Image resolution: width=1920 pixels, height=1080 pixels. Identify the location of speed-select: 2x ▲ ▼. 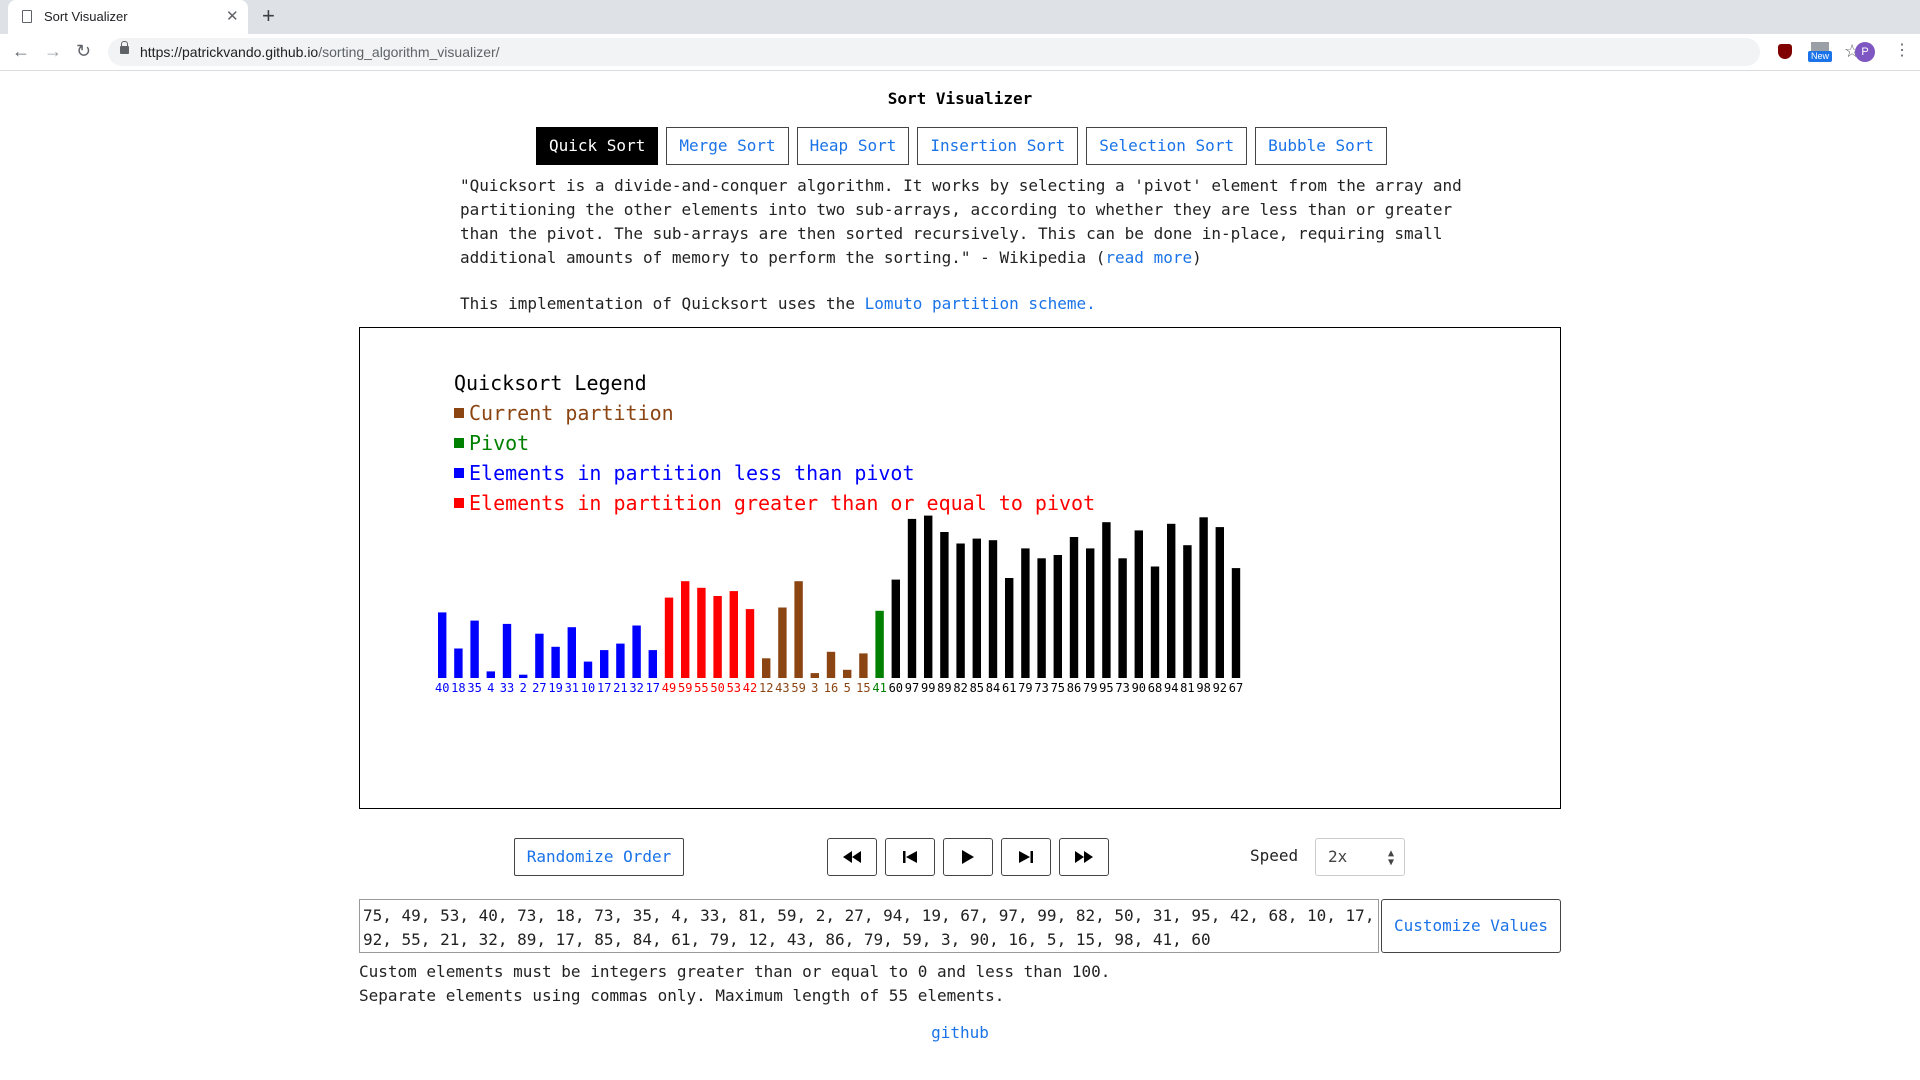
(1360, 857).